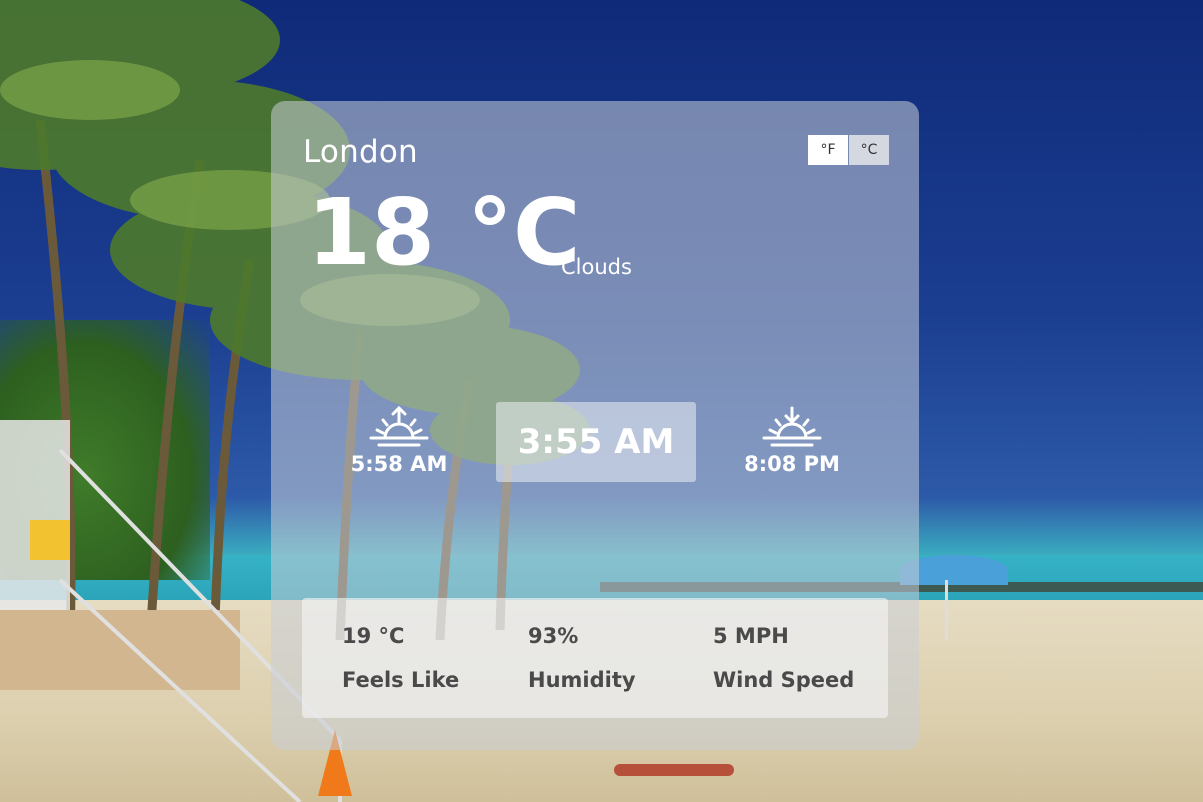  What do you see at coordinates (946, 610) in the screenshot?
I see `umbrella-pole` at bounding box center [946, 610].